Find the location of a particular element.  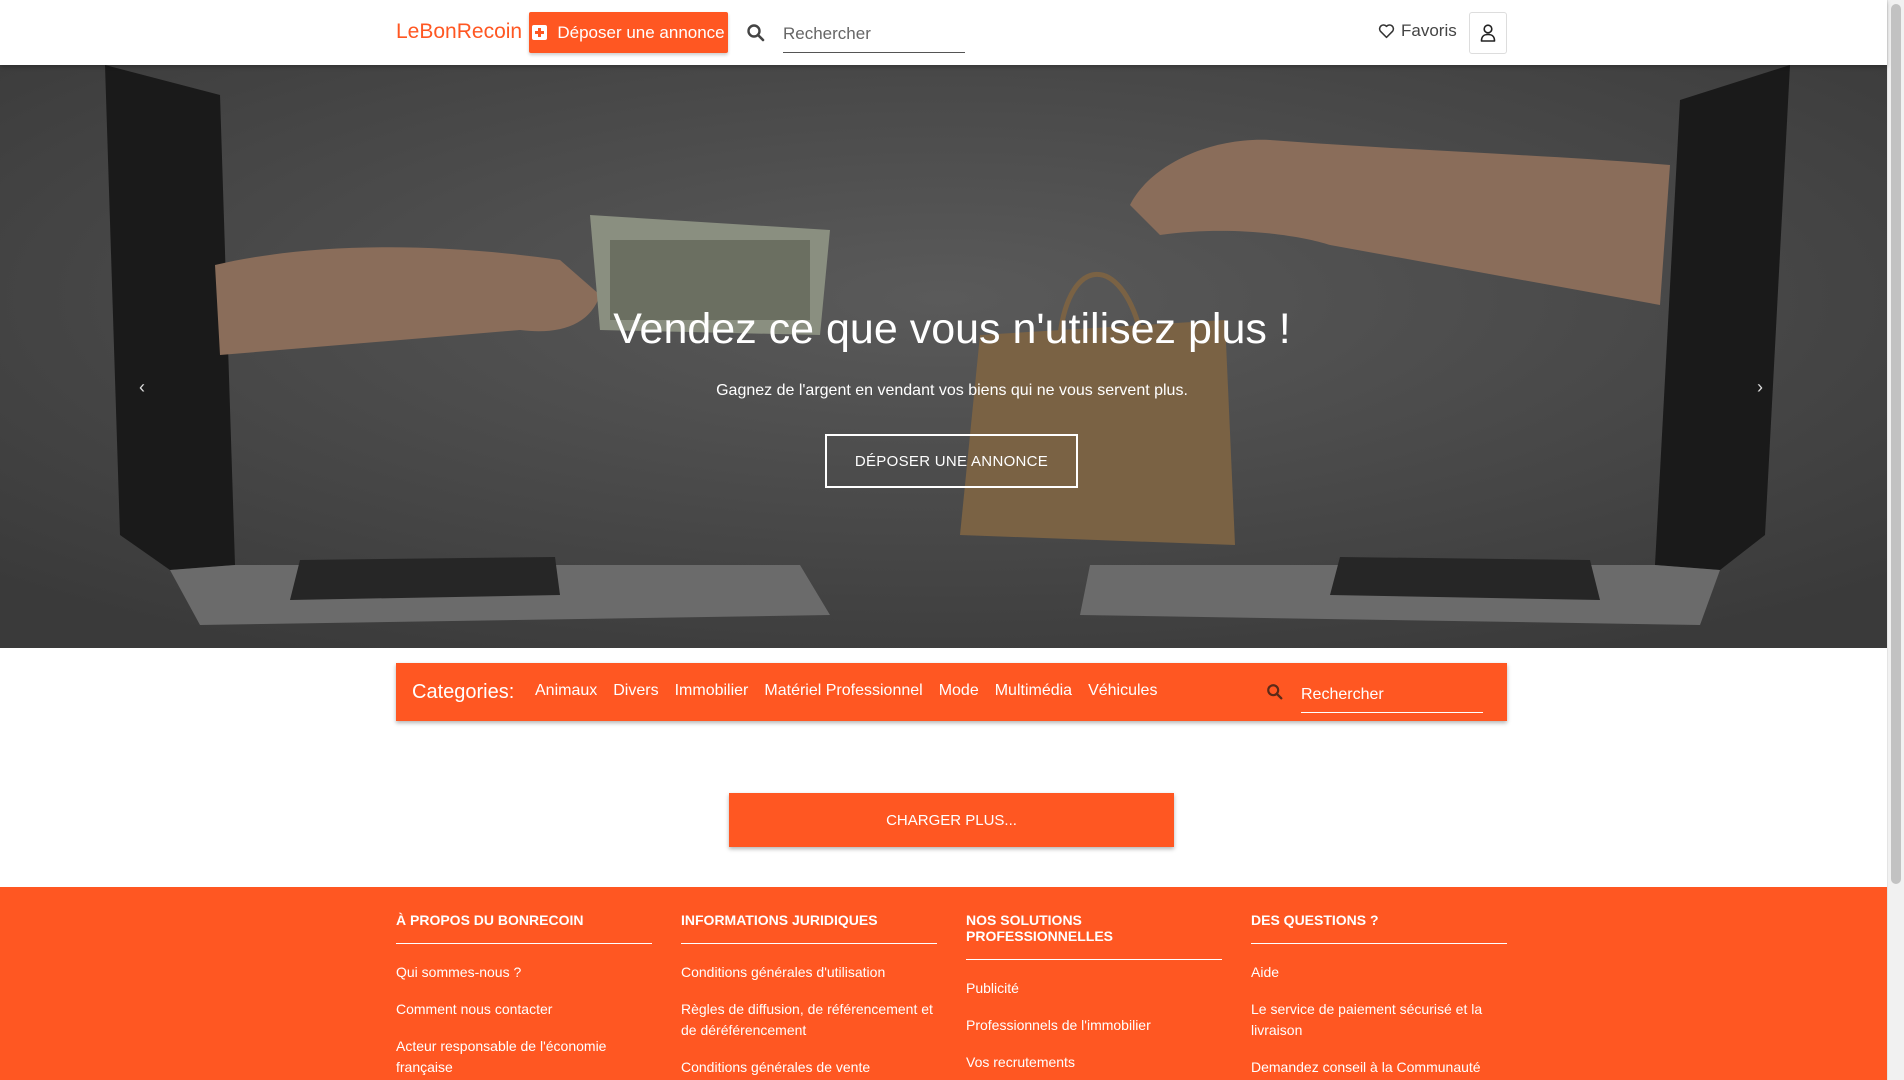

category-vehicules: Véhicules is located at coordinates (1122, 691).